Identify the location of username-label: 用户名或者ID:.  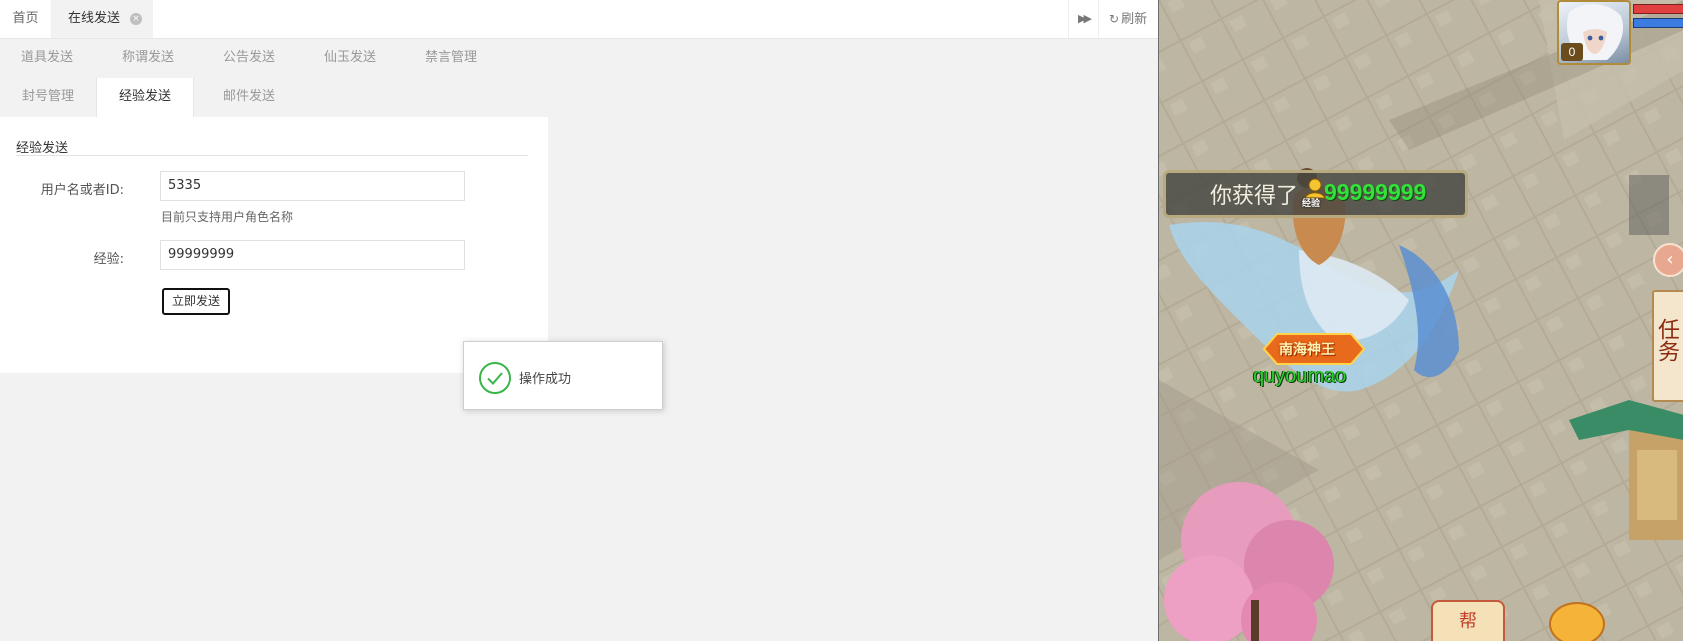
(82, 190).